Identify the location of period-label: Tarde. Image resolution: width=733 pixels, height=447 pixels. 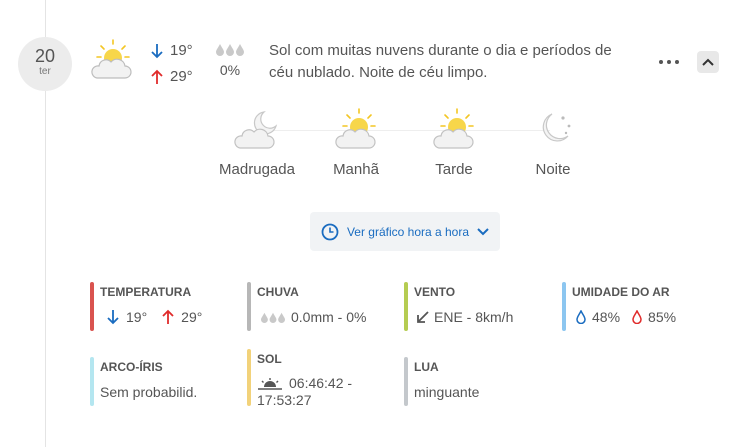
(454, 169).